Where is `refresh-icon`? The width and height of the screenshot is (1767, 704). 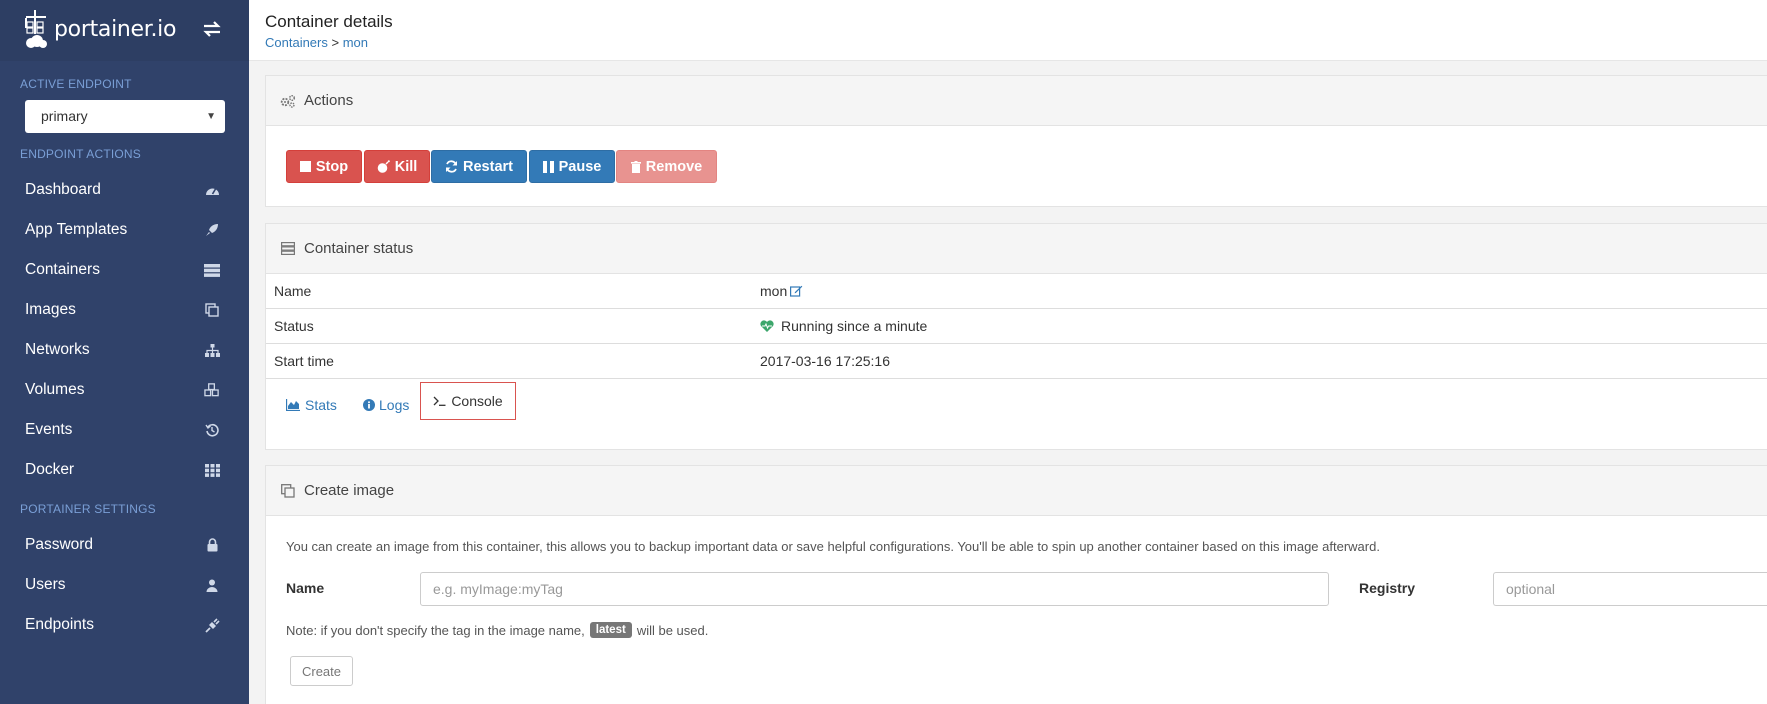
refresh-icon is located at coordinates (451, 166).